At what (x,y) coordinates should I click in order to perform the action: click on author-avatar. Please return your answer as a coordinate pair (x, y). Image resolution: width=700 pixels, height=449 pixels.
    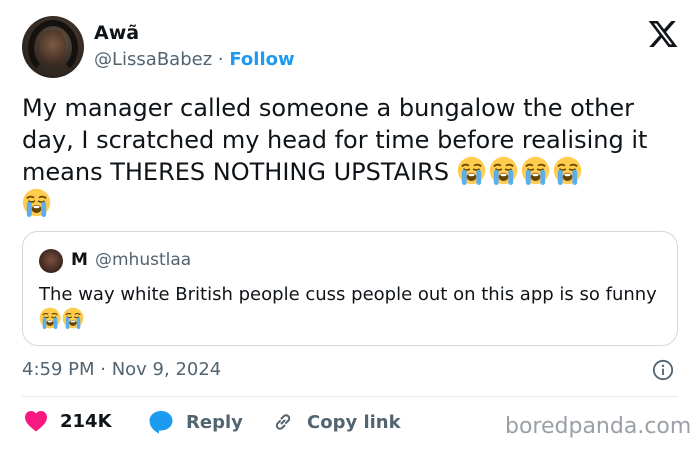
    Looking at the image, I should click on (53, 47).